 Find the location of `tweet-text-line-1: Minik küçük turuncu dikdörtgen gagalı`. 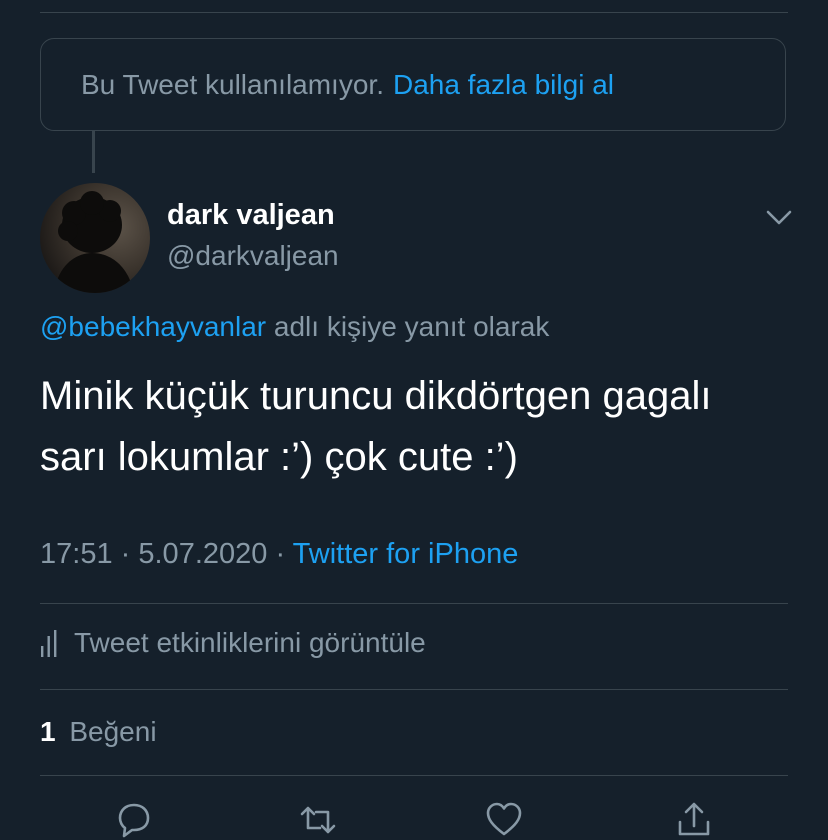

tweet-text-line-1: Minik küçük turuncu dikdörtgen gagalı is located at coordinates (376, 396).